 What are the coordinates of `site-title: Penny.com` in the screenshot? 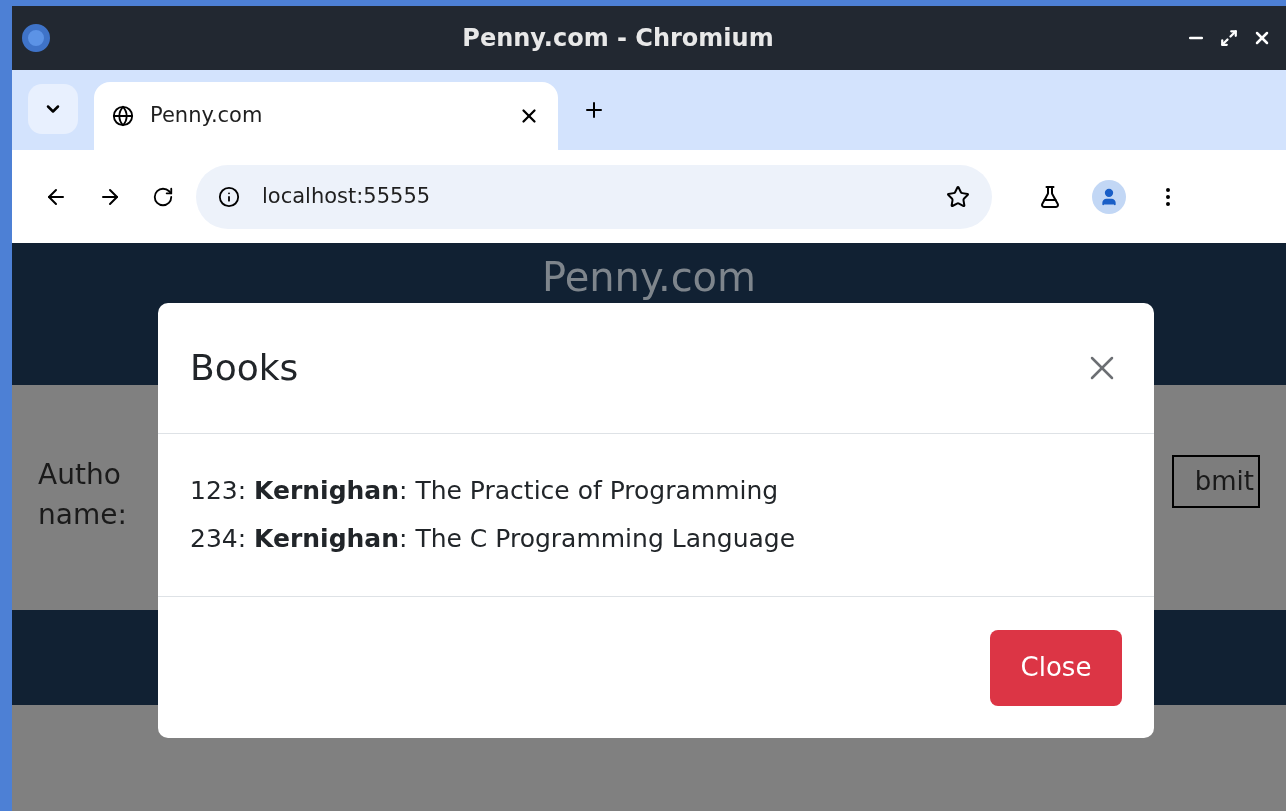 It's located at (649, 277).